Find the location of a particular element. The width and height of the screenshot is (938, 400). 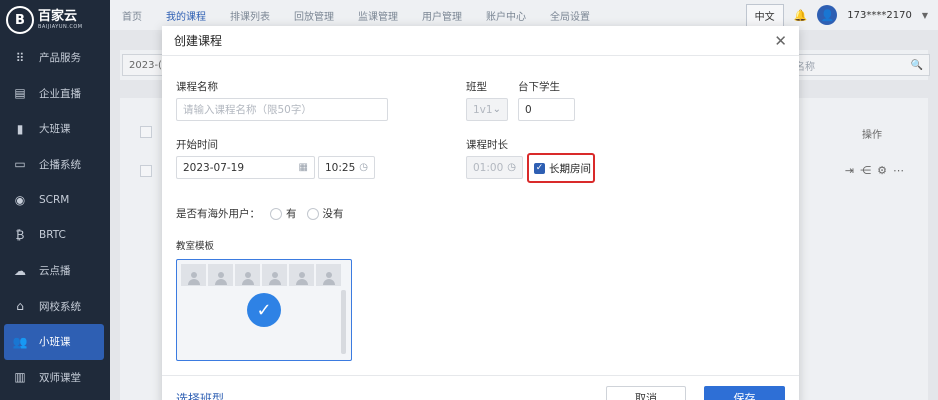

more-icon: ⋯ is located at coordinates (901, 170).